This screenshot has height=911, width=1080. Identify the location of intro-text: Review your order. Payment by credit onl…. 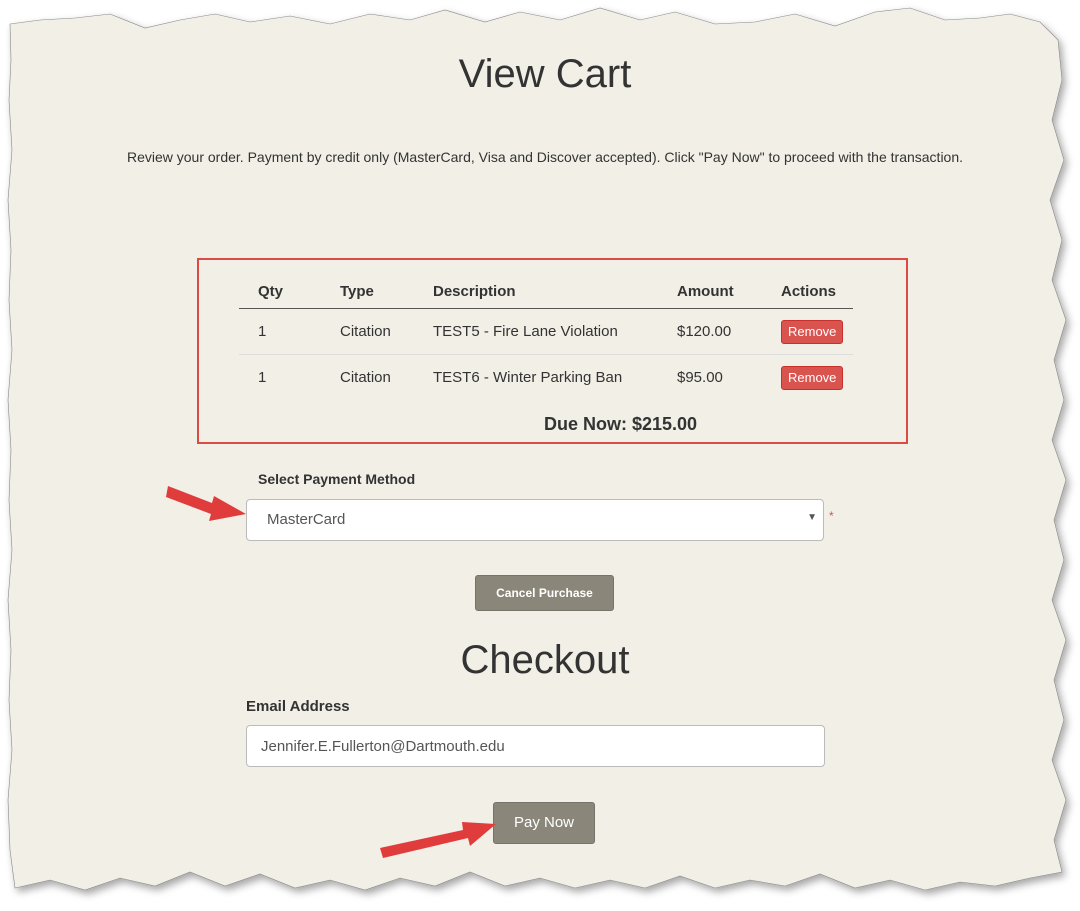
(545, 157).